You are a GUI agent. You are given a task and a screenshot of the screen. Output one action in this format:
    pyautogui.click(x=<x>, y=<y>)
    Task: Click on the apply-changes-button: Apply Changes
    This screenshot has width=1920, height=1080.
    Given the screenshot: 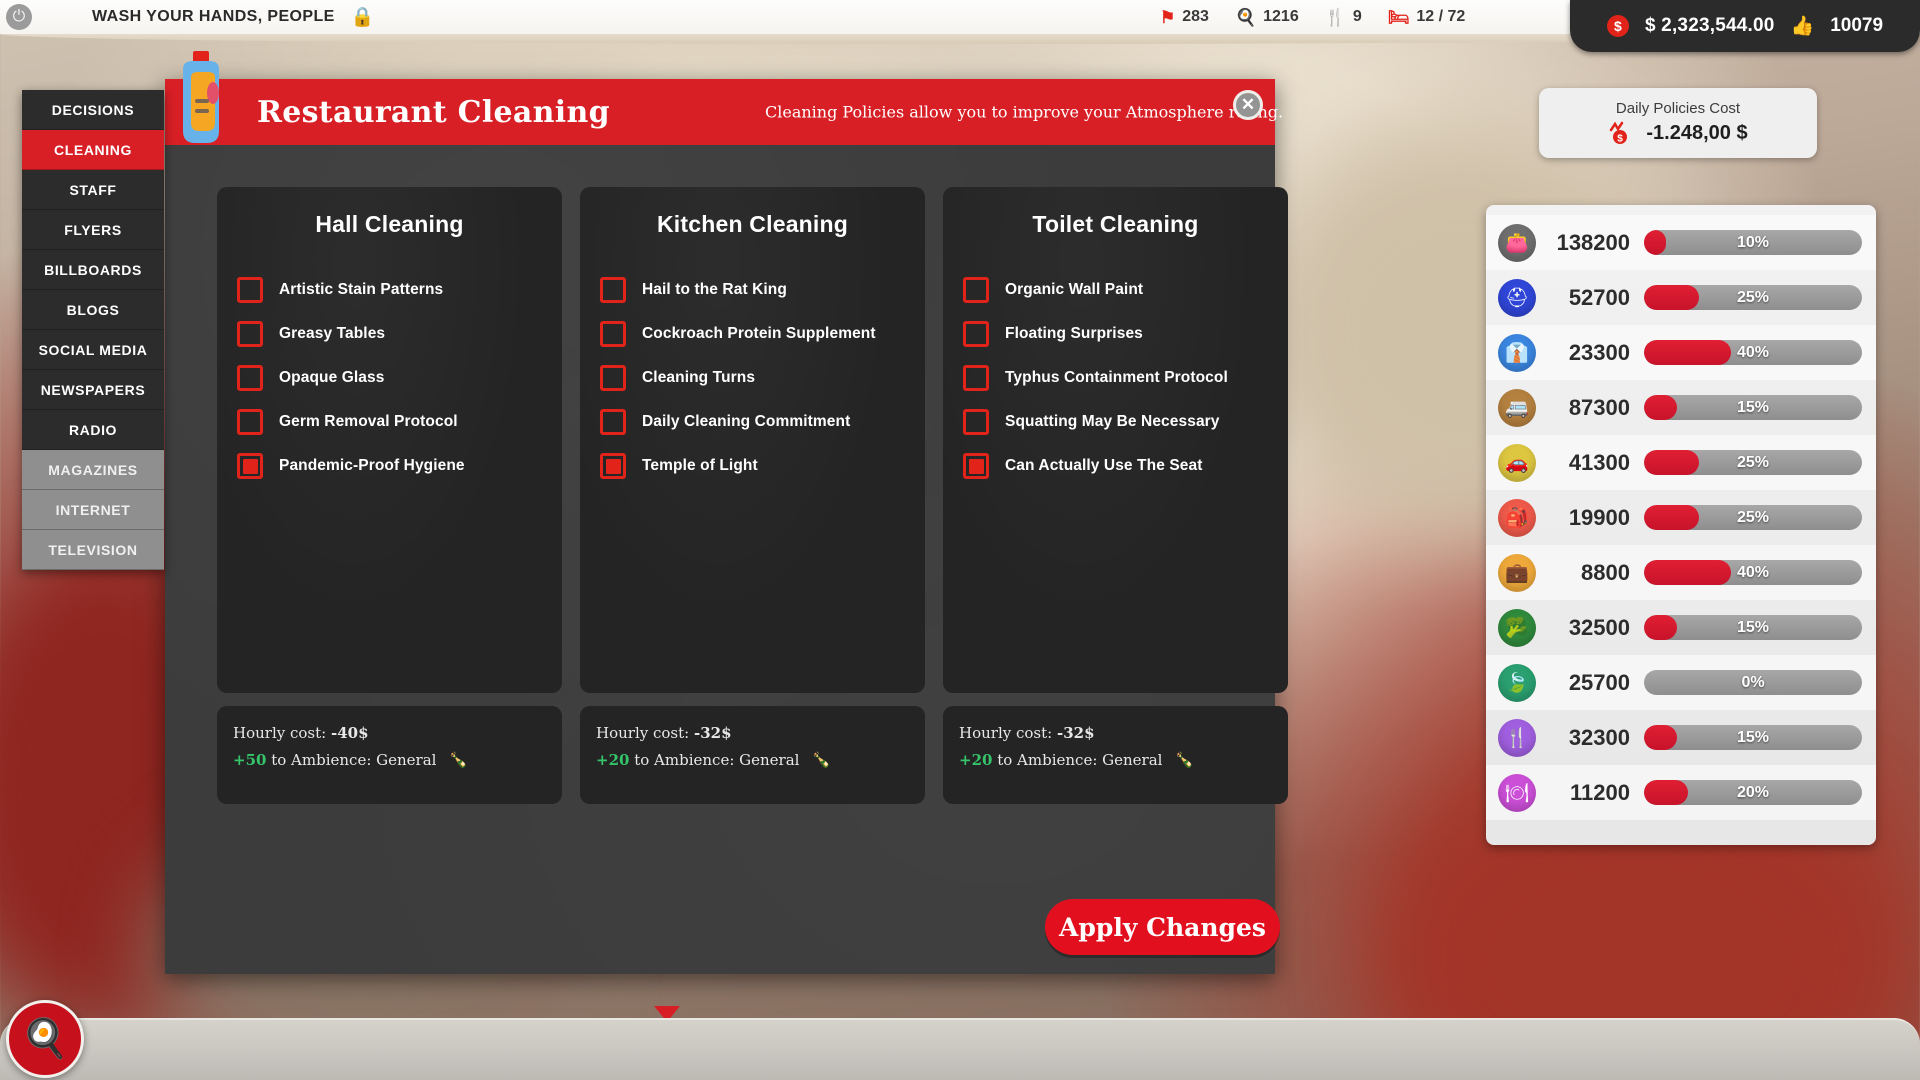 What is the action you would take?
    pyautogui.click(x=1162, y=927)
    